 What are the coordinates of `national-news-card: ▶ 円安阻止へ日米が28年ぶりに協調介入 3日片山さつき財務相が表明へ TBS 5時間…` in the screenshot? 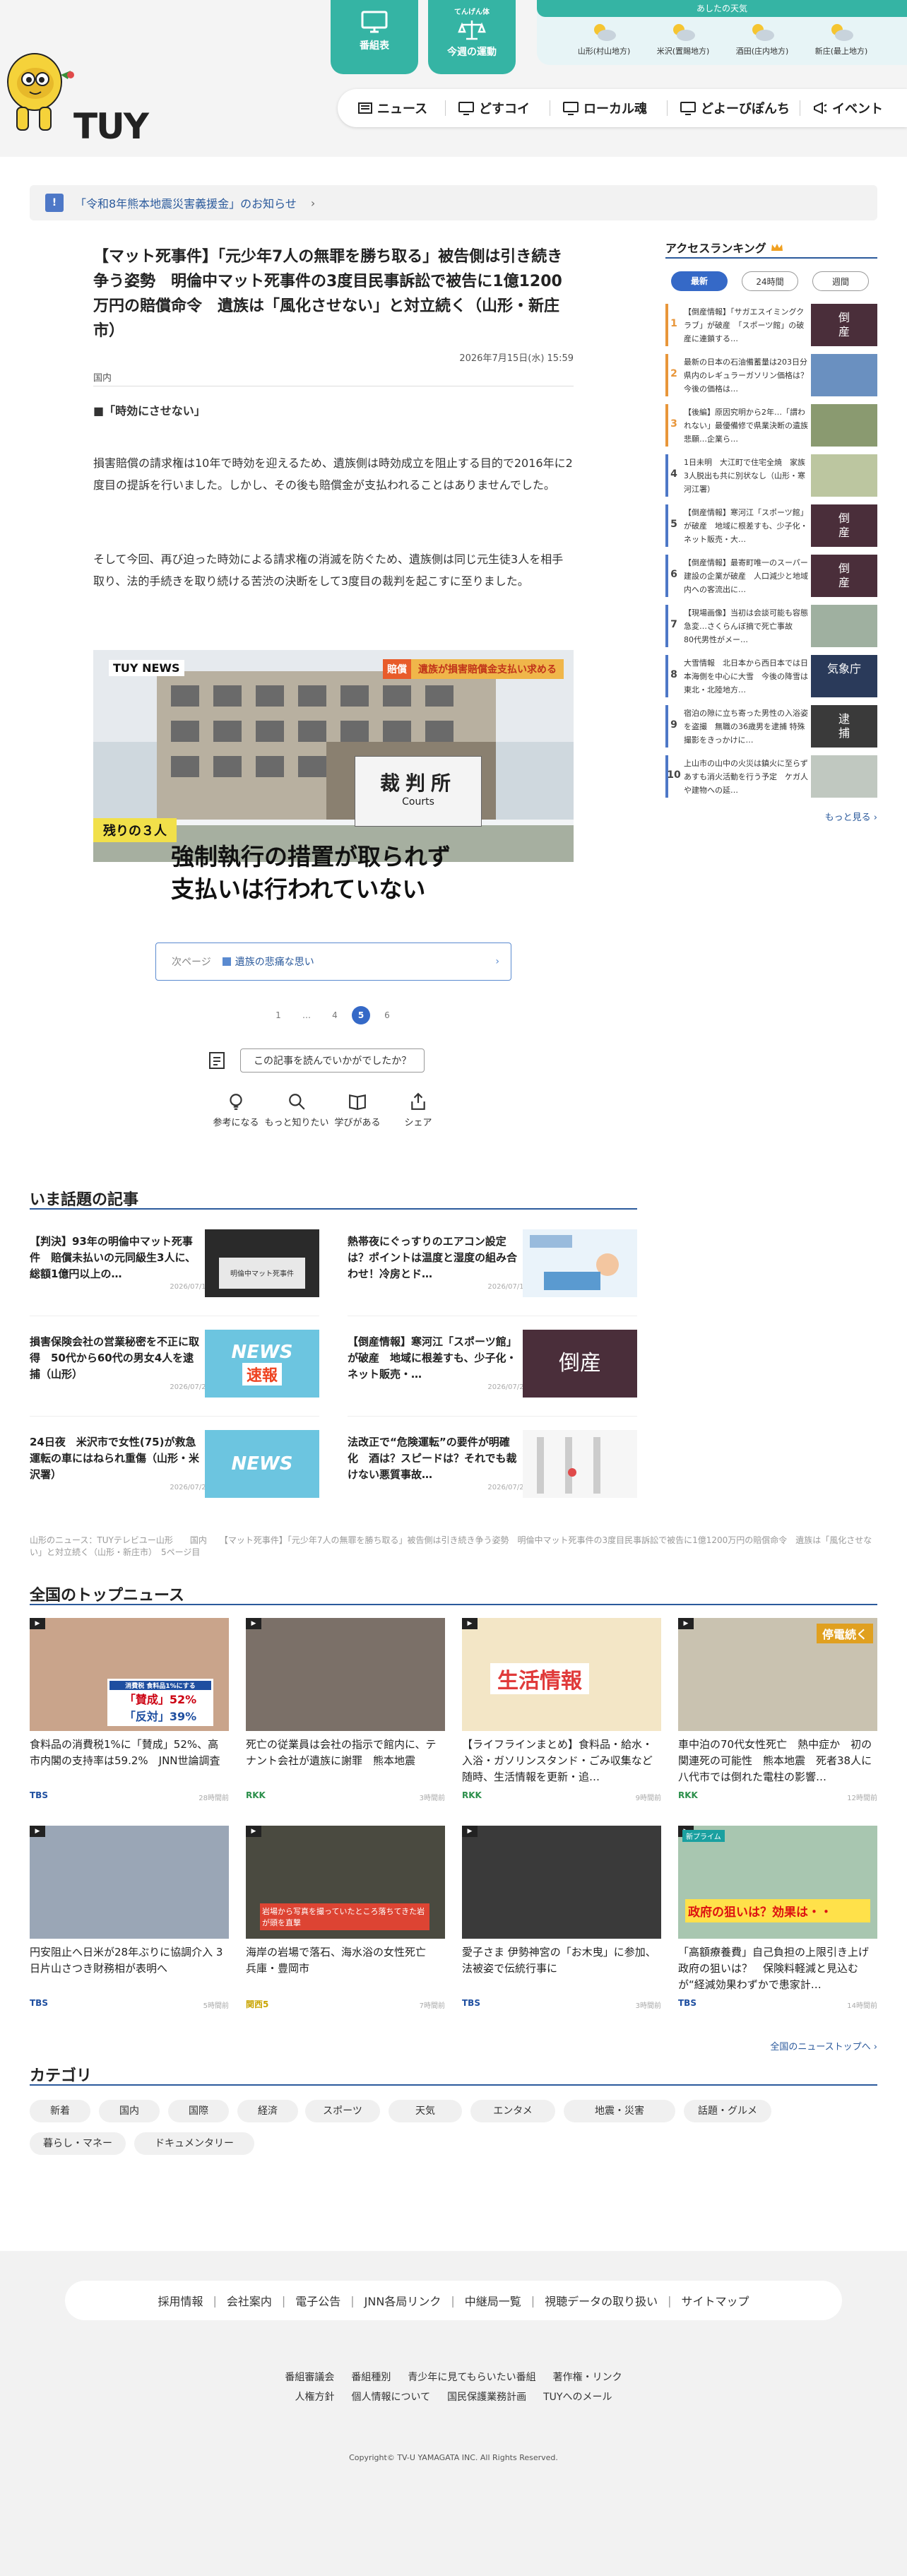 It's located at (129, 1921).